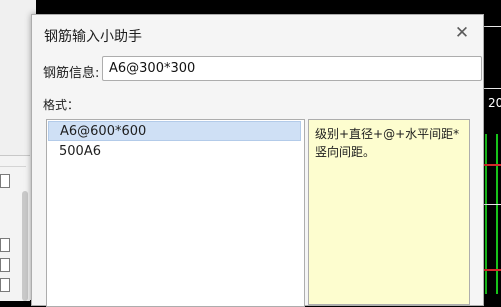 This screenshot has height=307, width=501. What do you see at coordinates (292, 68) in the screenshot?
I see `rebar-info-input: A6@300*300` at bounding box center [292, 68].